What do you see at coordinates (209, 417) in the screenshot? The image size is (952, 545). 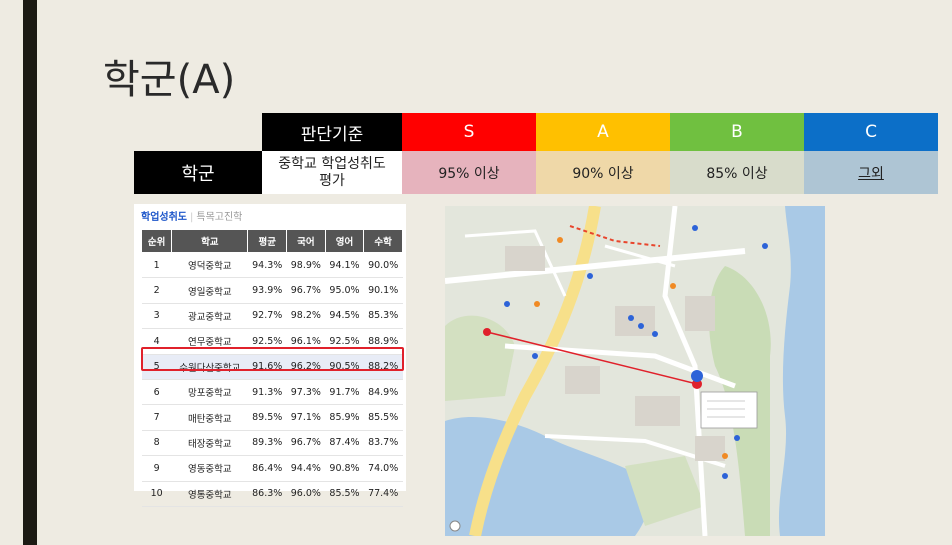 I see `cell-school: 매탄중학교` at bounding box center [209, 417].